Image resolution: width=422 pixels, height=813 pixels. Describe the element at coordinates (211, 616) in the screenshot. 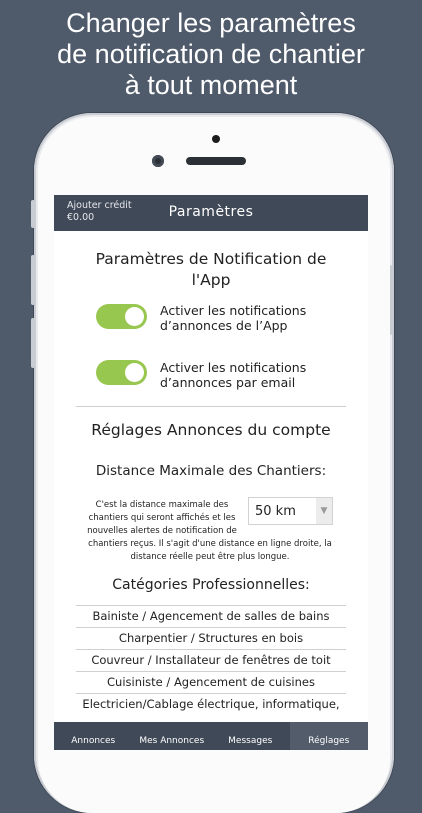

I see `category-item: Bainiste / Agencement de salles de bains` at that location.